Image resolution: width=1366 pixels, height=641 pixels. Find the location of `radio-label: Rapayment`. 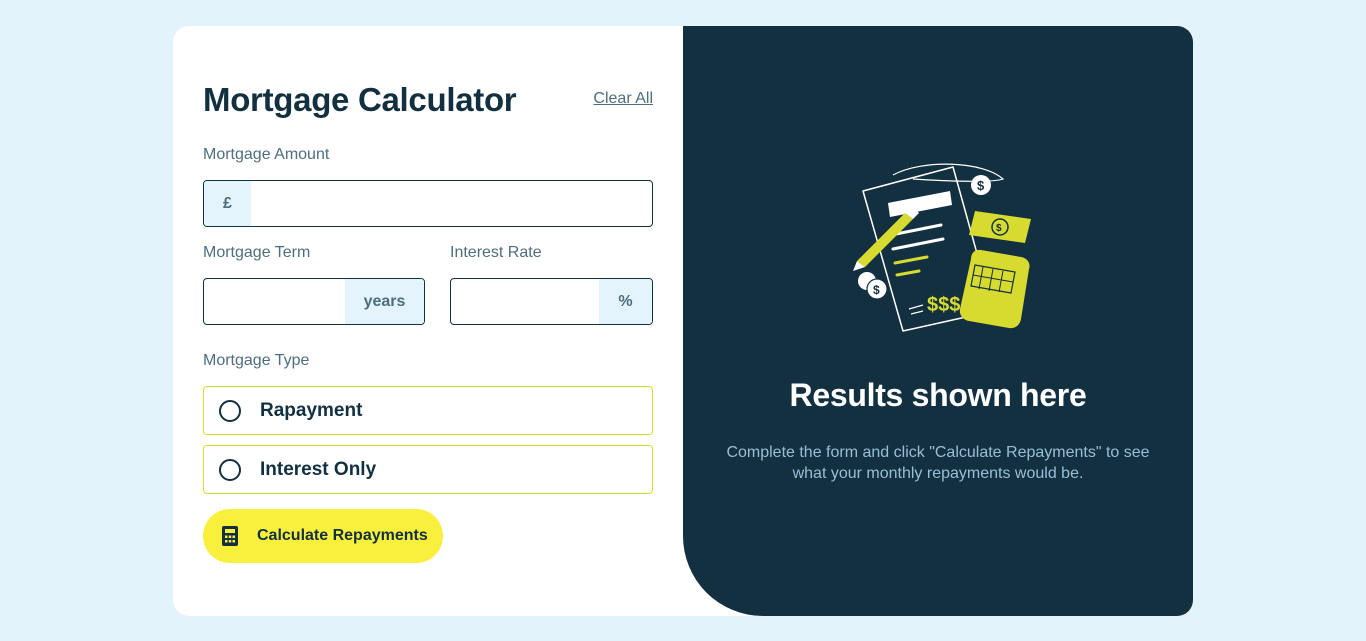

radio-label: Rapayment is located at coordinates (311, 410).